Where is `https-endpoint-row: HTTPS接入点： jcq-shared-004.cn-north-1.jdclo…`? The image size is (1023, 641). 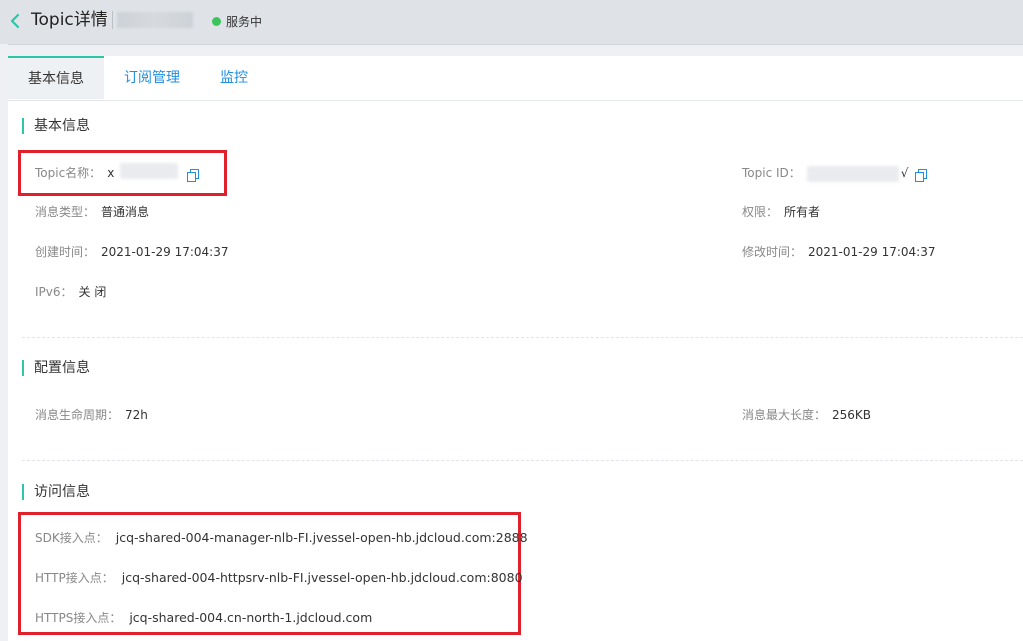
https-endpoint-row: HTTPS接入点： jcq-shared-004.cn-north-1.jdclo… is located at coordinates (203, 618).